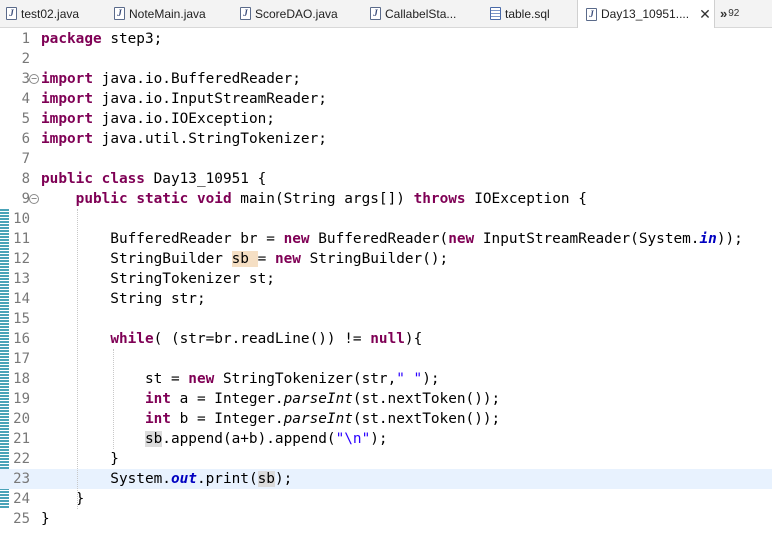  Describe the element at coordinates (386, 159) in the screenshot. I see `code-line: 7` at that location.